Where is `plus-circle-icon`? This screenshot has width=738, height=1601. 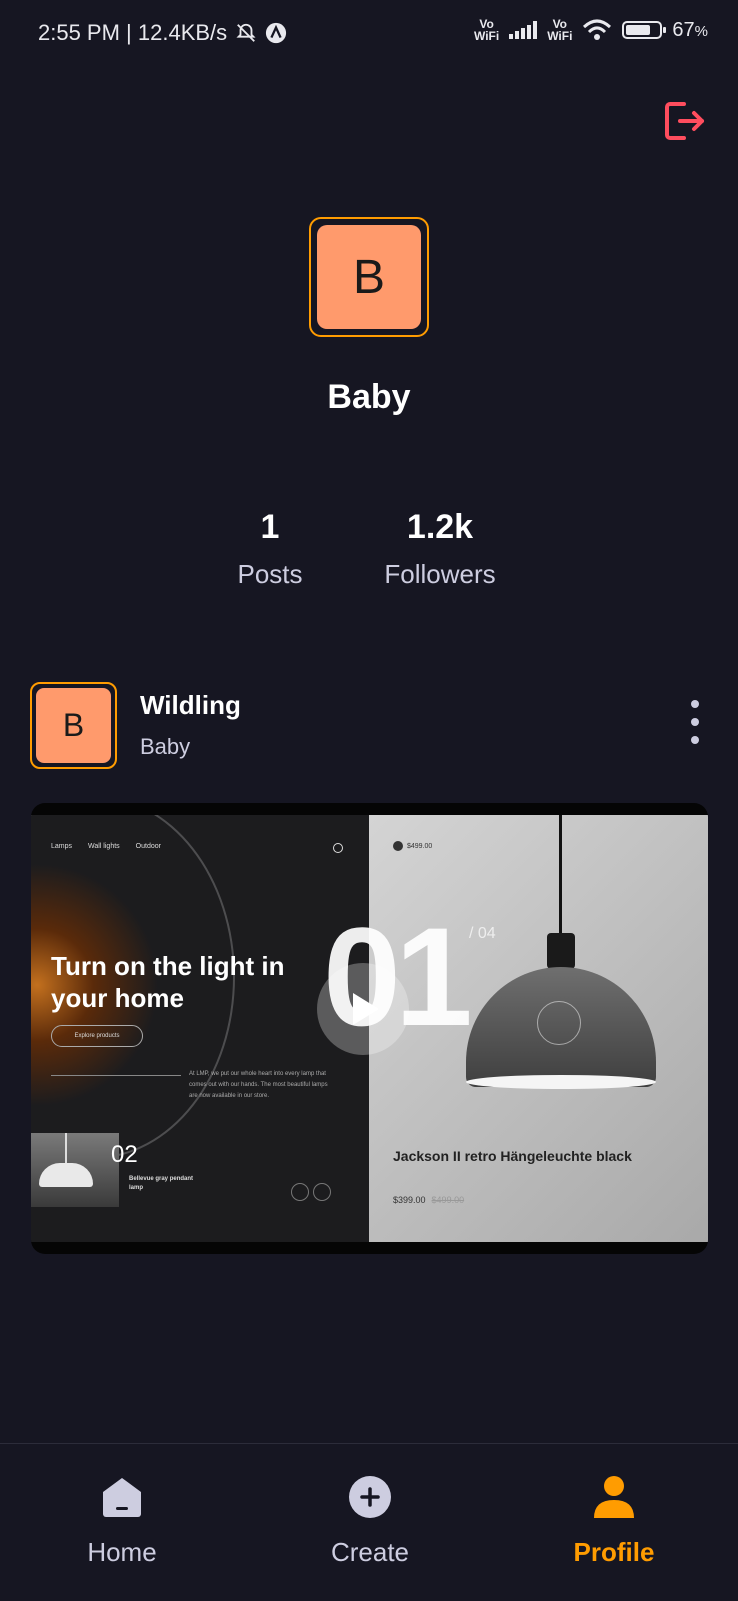
plus-circle-icon is located at coordinates (370, 1497).